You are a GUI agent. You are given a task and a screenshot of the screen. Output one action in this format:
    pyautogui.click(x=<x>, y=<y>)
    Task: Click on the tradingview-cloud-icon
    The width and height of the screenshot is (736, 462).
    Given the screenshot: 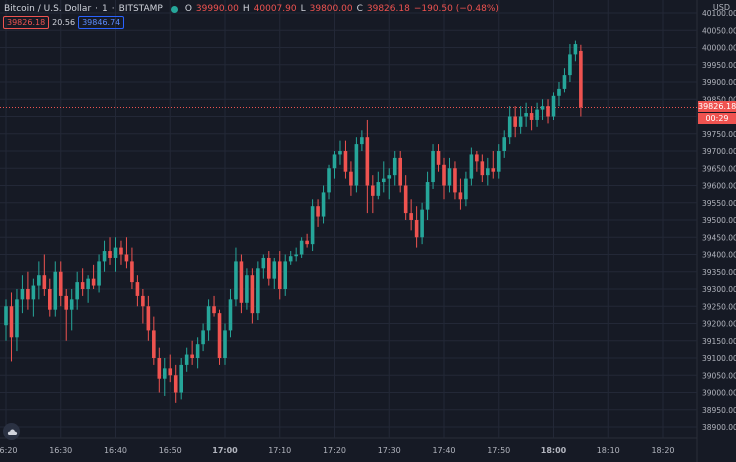 What is the action you would take?
    pyautogui.click(x=11, y=431)
    